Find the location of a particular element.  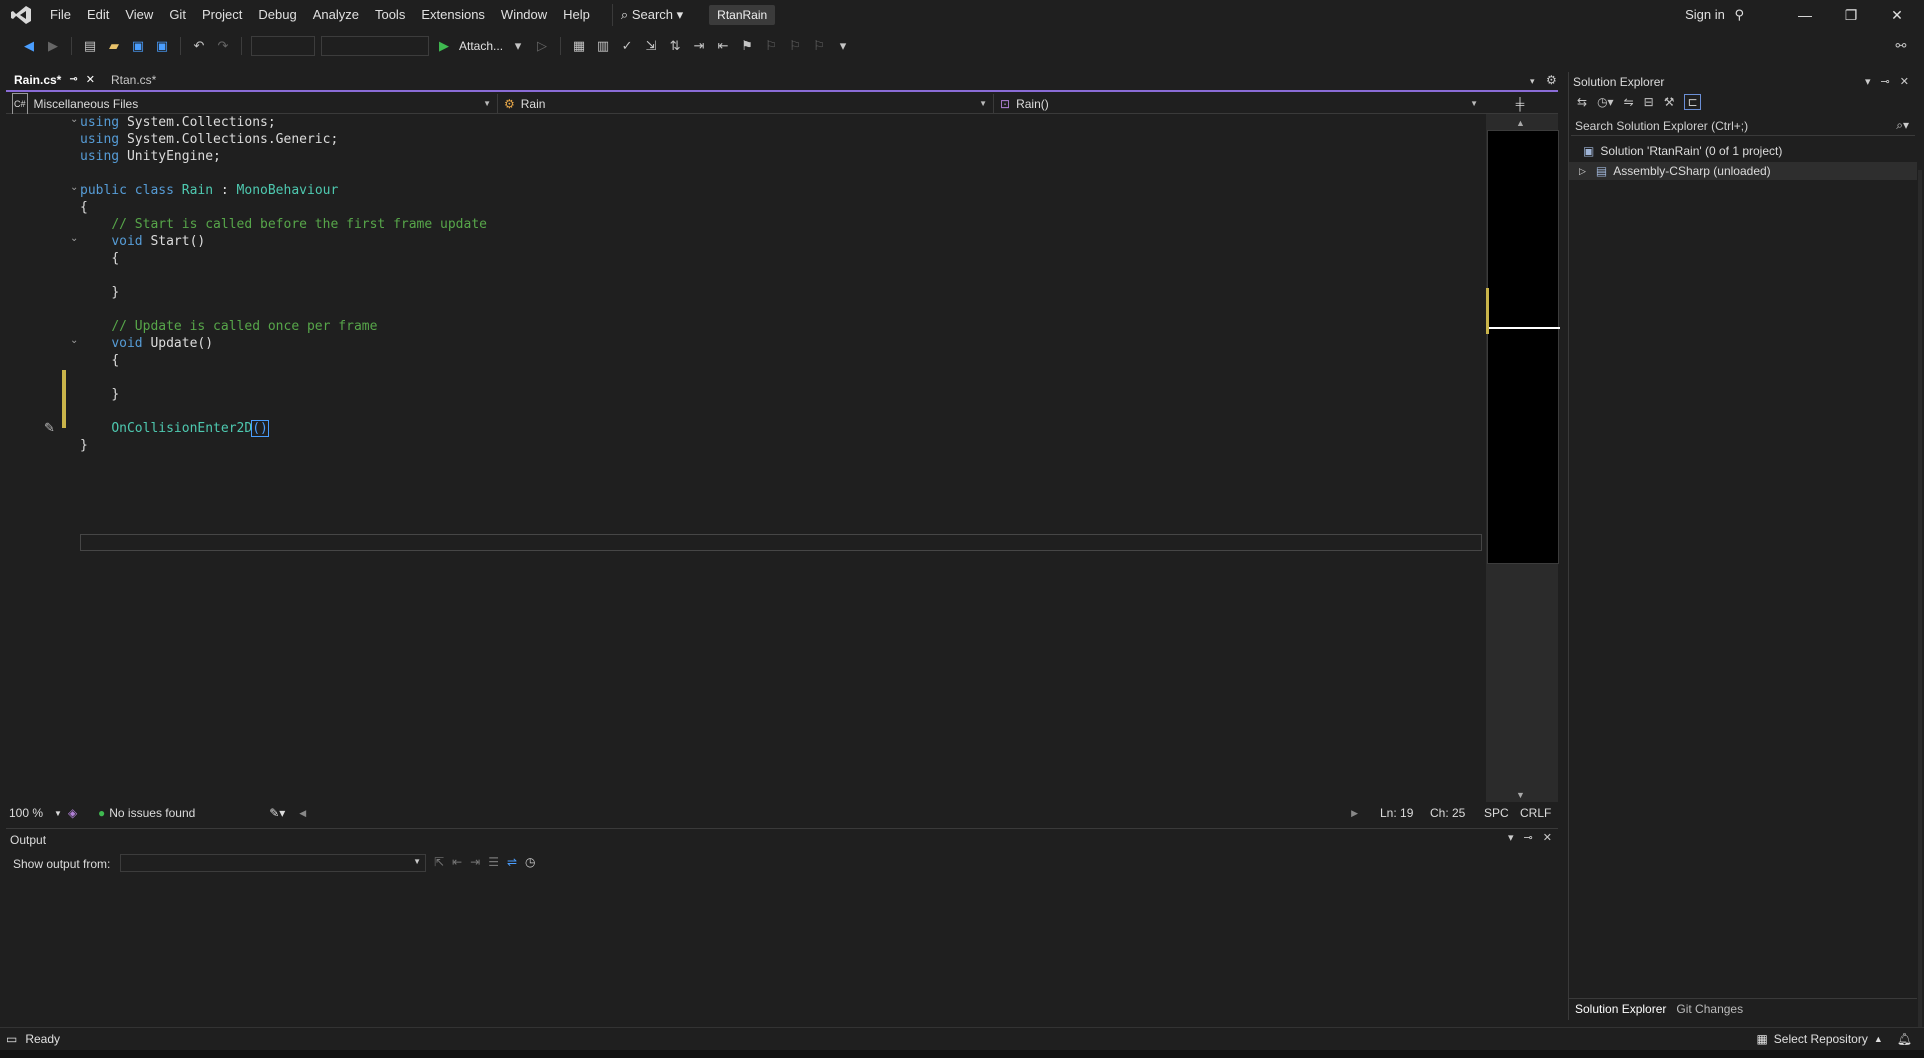

line-number: Ln: 19 is located at coordinates (1405, 813).